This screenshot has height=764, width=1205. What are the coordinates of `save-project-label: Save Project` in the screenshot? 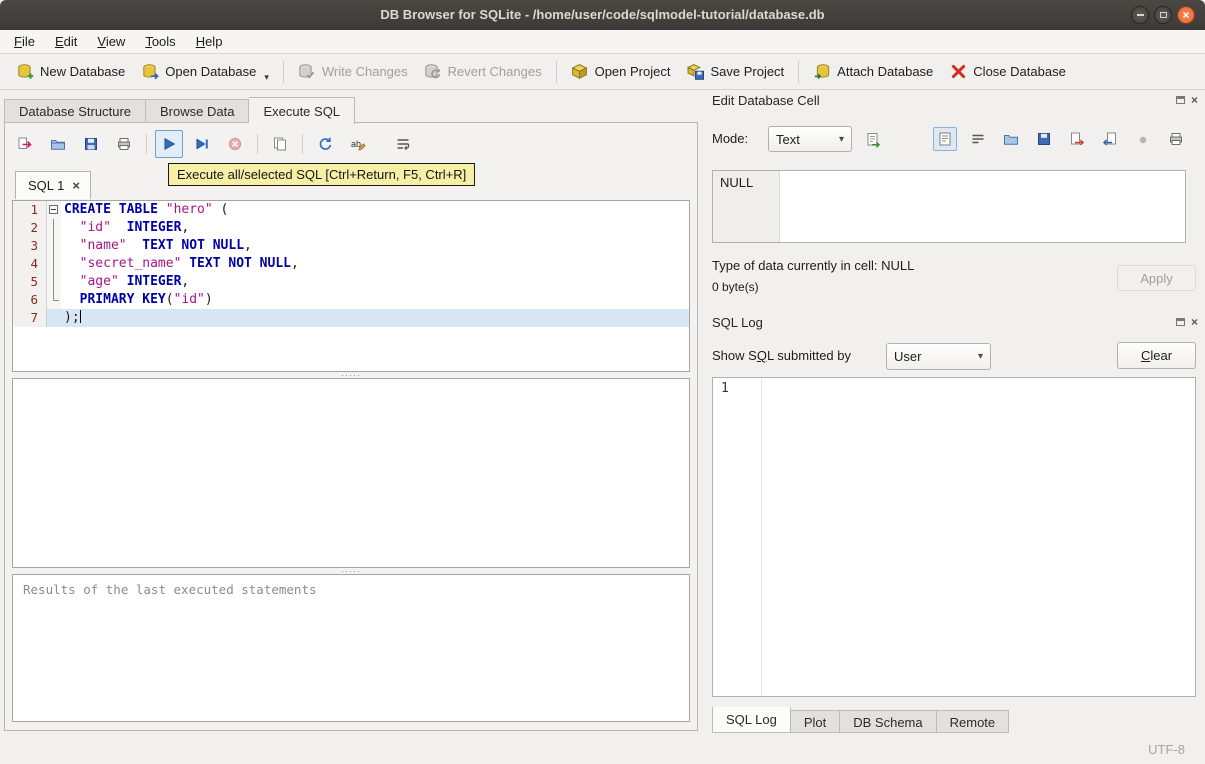 It's located at (747, 71).